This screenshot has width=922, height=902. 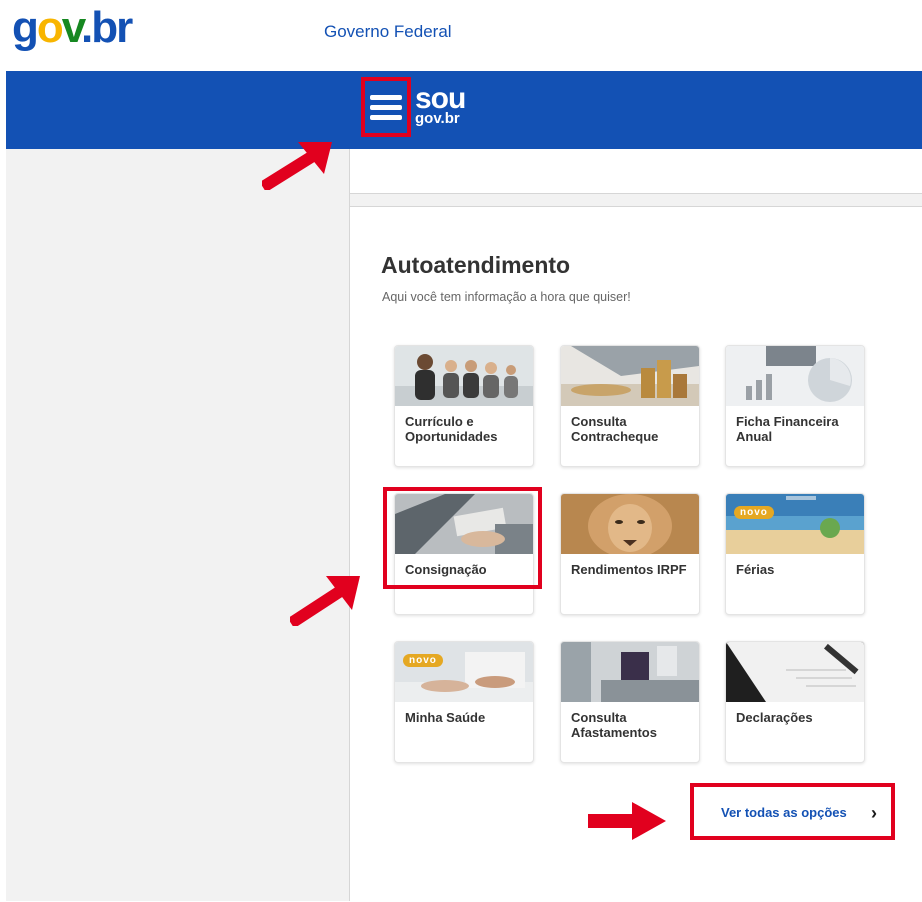 I want to click on card-label: Ficha Financeira Anual, so click(x=787, y=429).